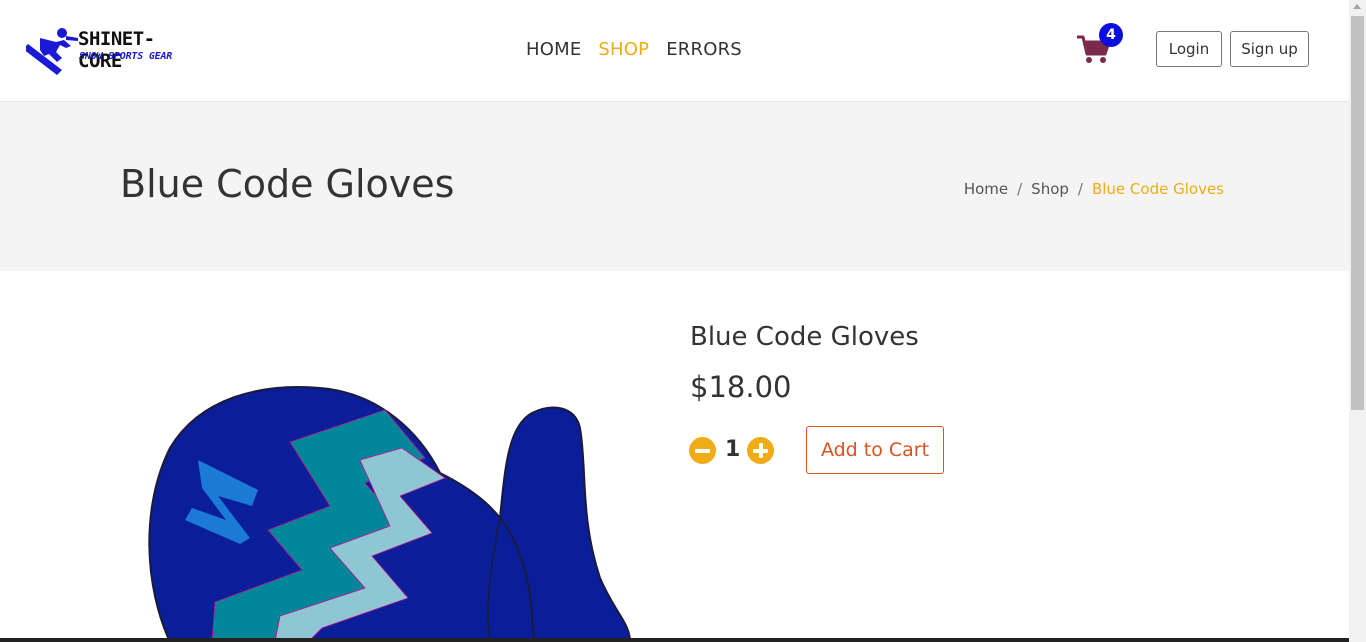 The width and height of the screenshot is (1366, 642). I want to click on nav-errors: ERRORS, so click(704, 49).